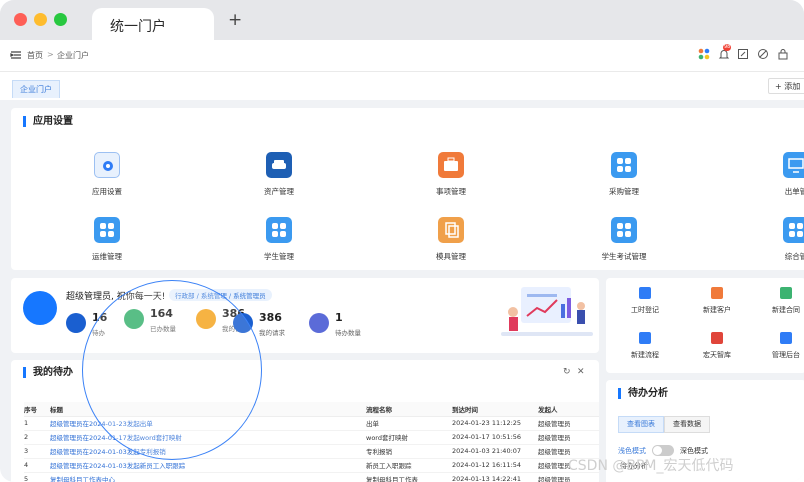  Describe the element at coordinates (402, 20) in the screenshot. I see `title-bar: 统一门户 +` at that location.